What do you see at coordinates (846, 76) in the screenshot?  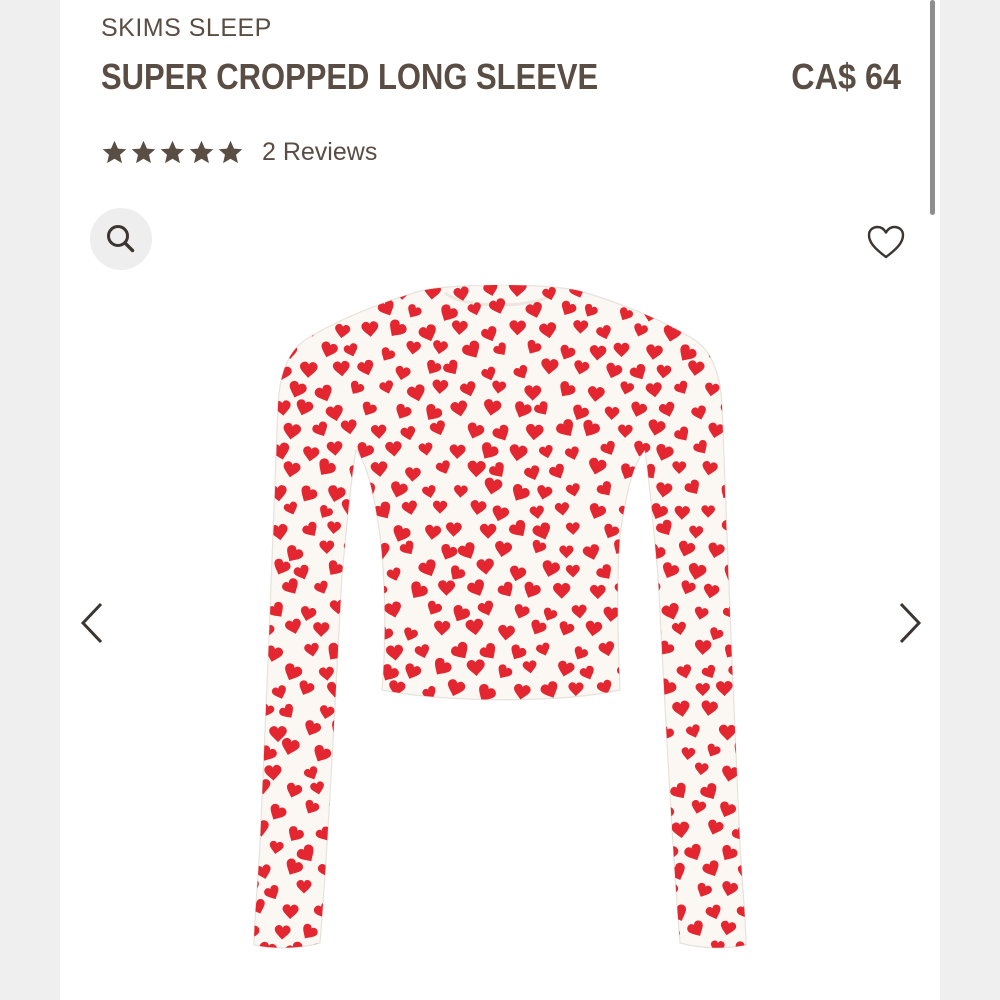 I see `product-price: CA$ 64` at bounding box center [846, 76].